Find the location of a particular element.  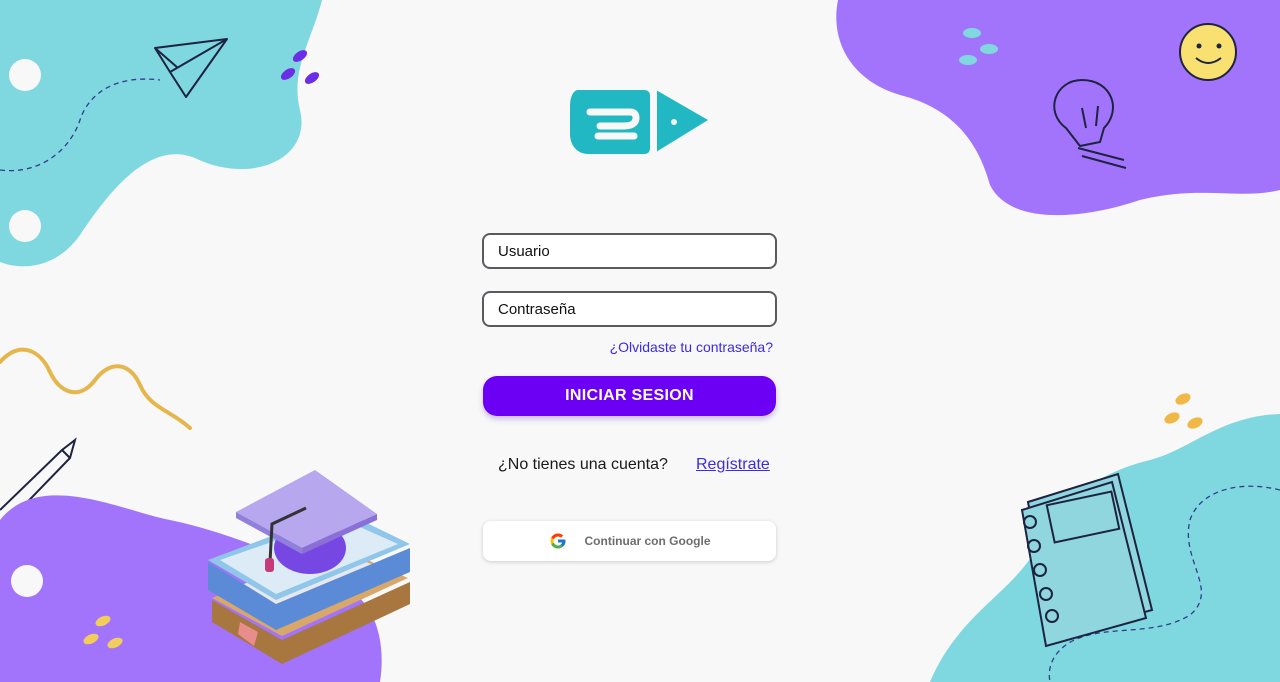

password-input is located at coordinates (629, 309).